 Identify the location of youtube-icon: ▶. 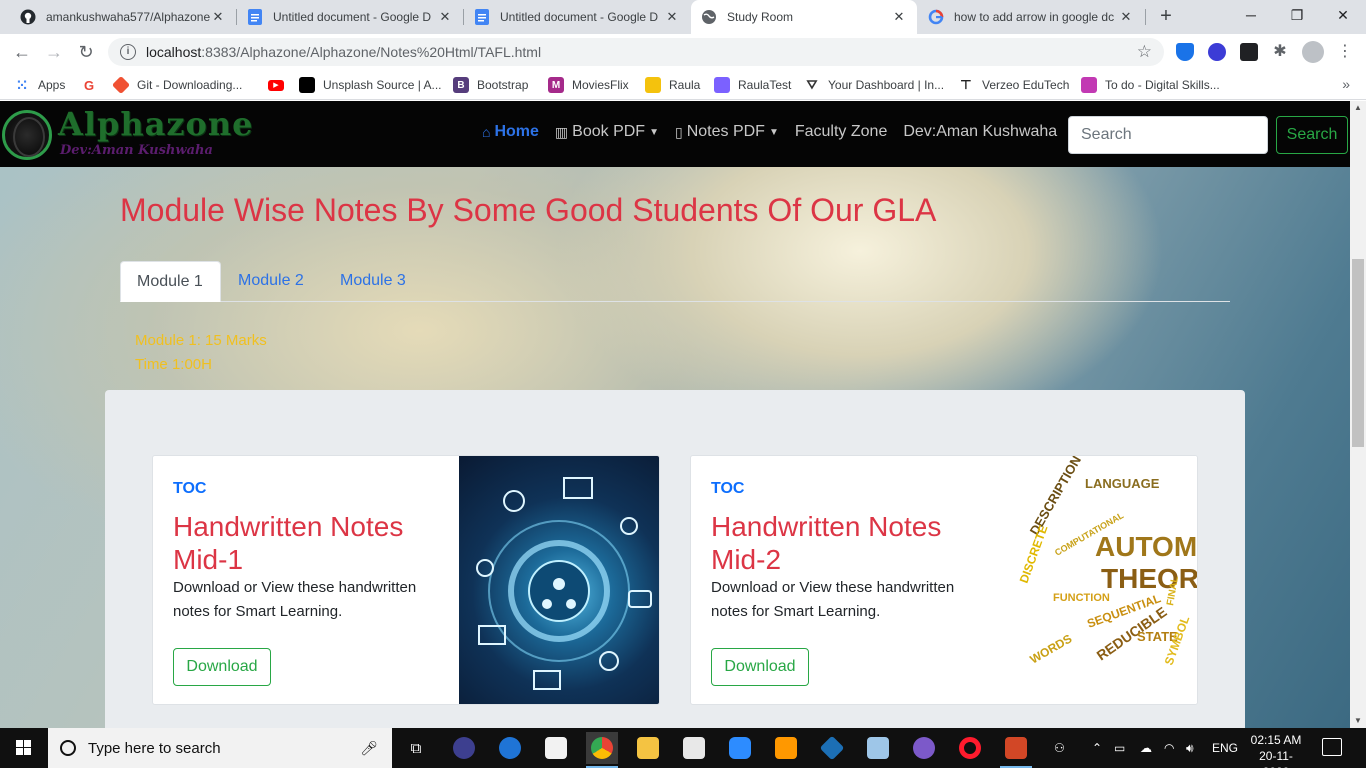
(276, 85).